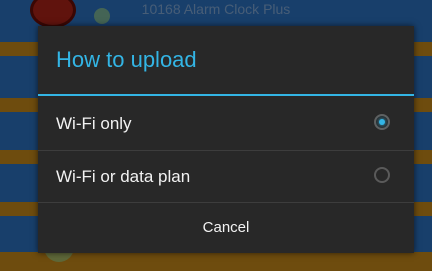  What do you see at coordinates (123, 176) in the screenshot?
I see `option-label: Wi-Fi or data plan` at bounding box center [123, 176].